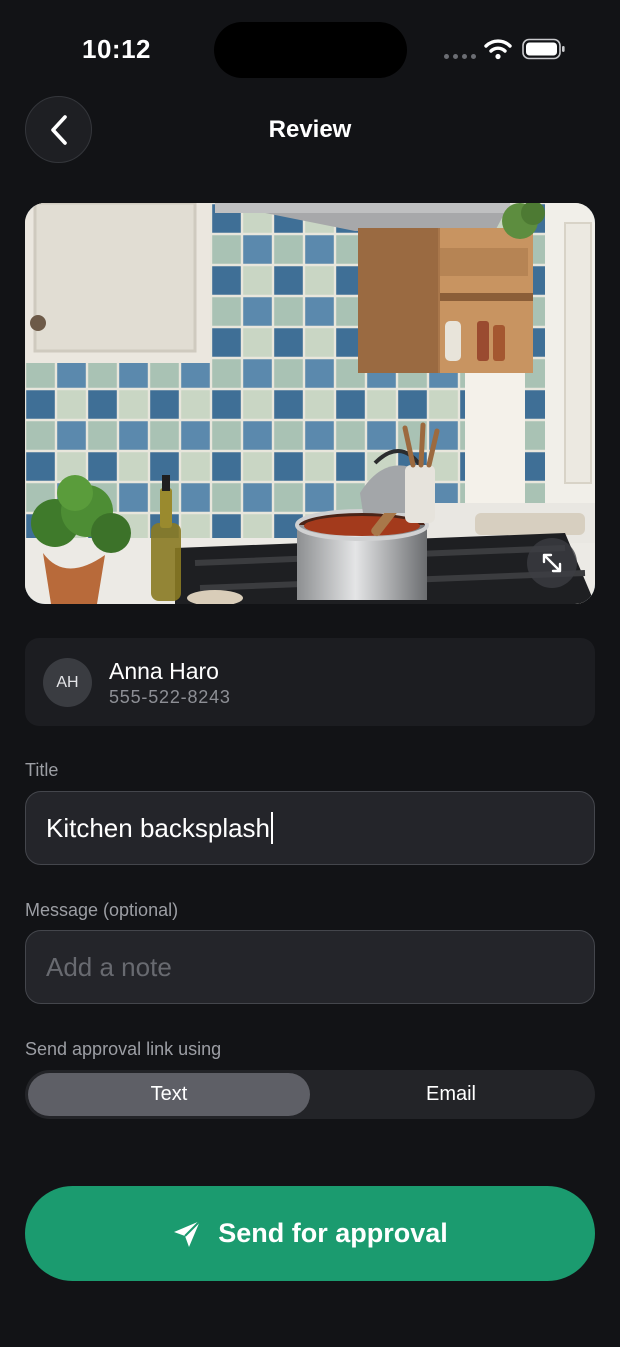 This screenshot has width=620, height=1347. I want to click on dynamic-island, so click(310, 50).